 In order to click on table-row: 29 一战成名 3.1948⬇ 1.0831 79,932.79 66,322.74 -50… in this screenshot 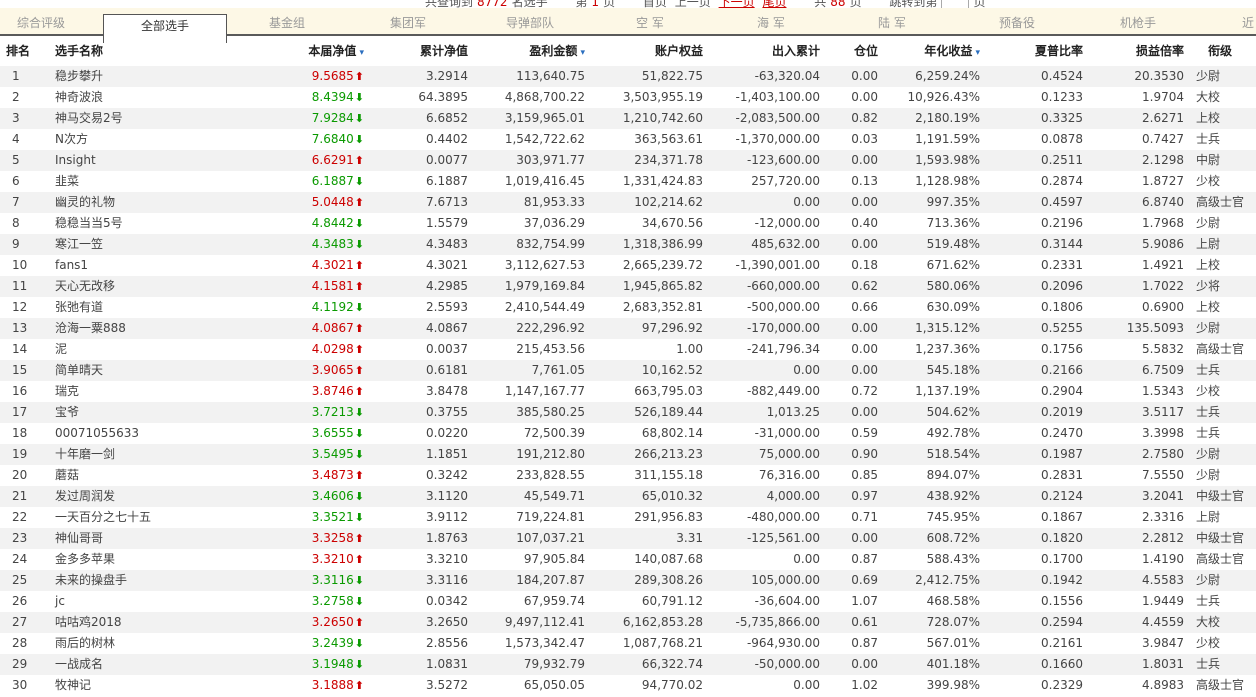, I will do `click(628, 664)`.